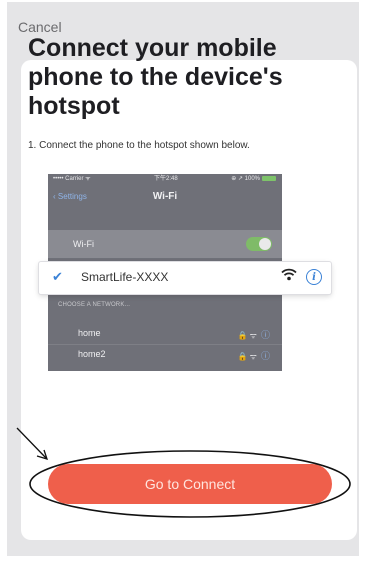  Describe the element at coordinates (314, 277) in the screenshot. I see `info-icon: i` at that location.